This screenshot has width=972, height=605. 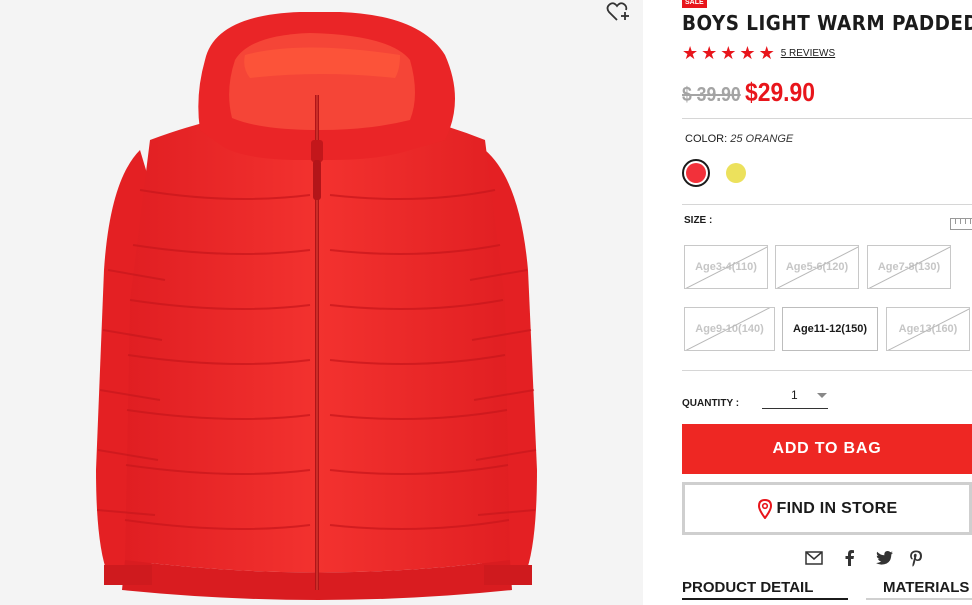 I want to click on find-in-store-button: FIND IN STORE, so click(x=827, y=508).